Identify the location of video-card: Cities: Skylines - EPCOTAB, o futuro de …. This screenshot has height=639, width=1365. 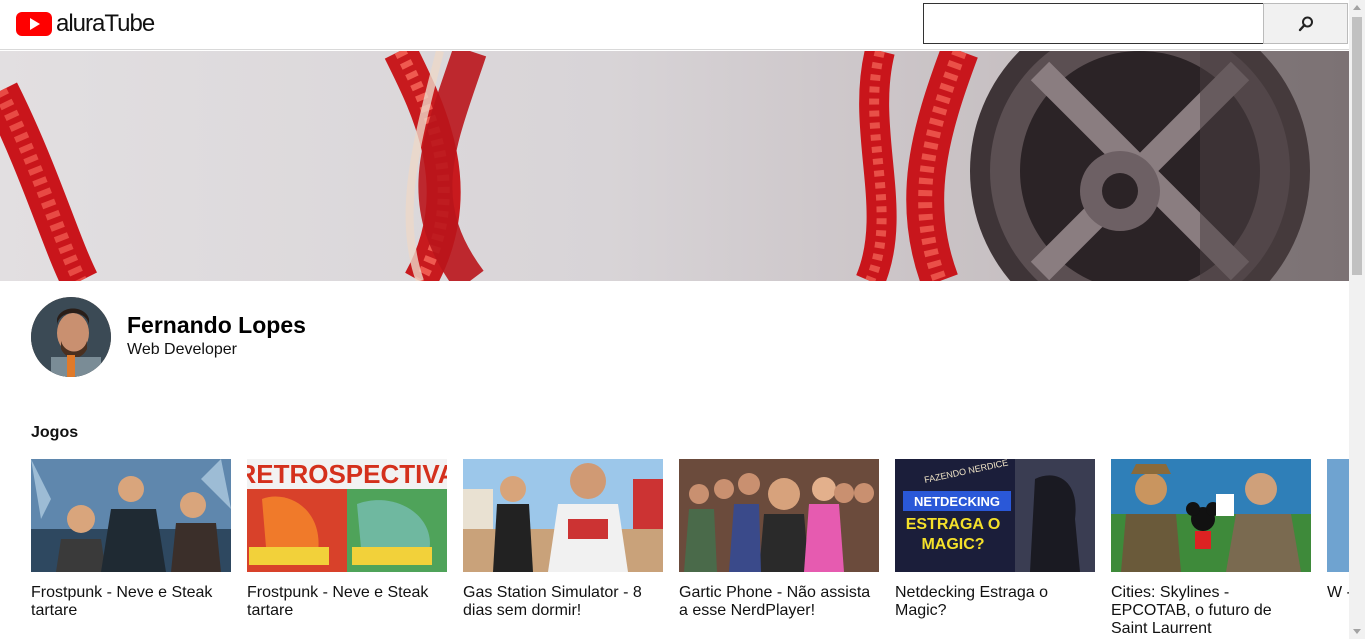
(1211, 549).